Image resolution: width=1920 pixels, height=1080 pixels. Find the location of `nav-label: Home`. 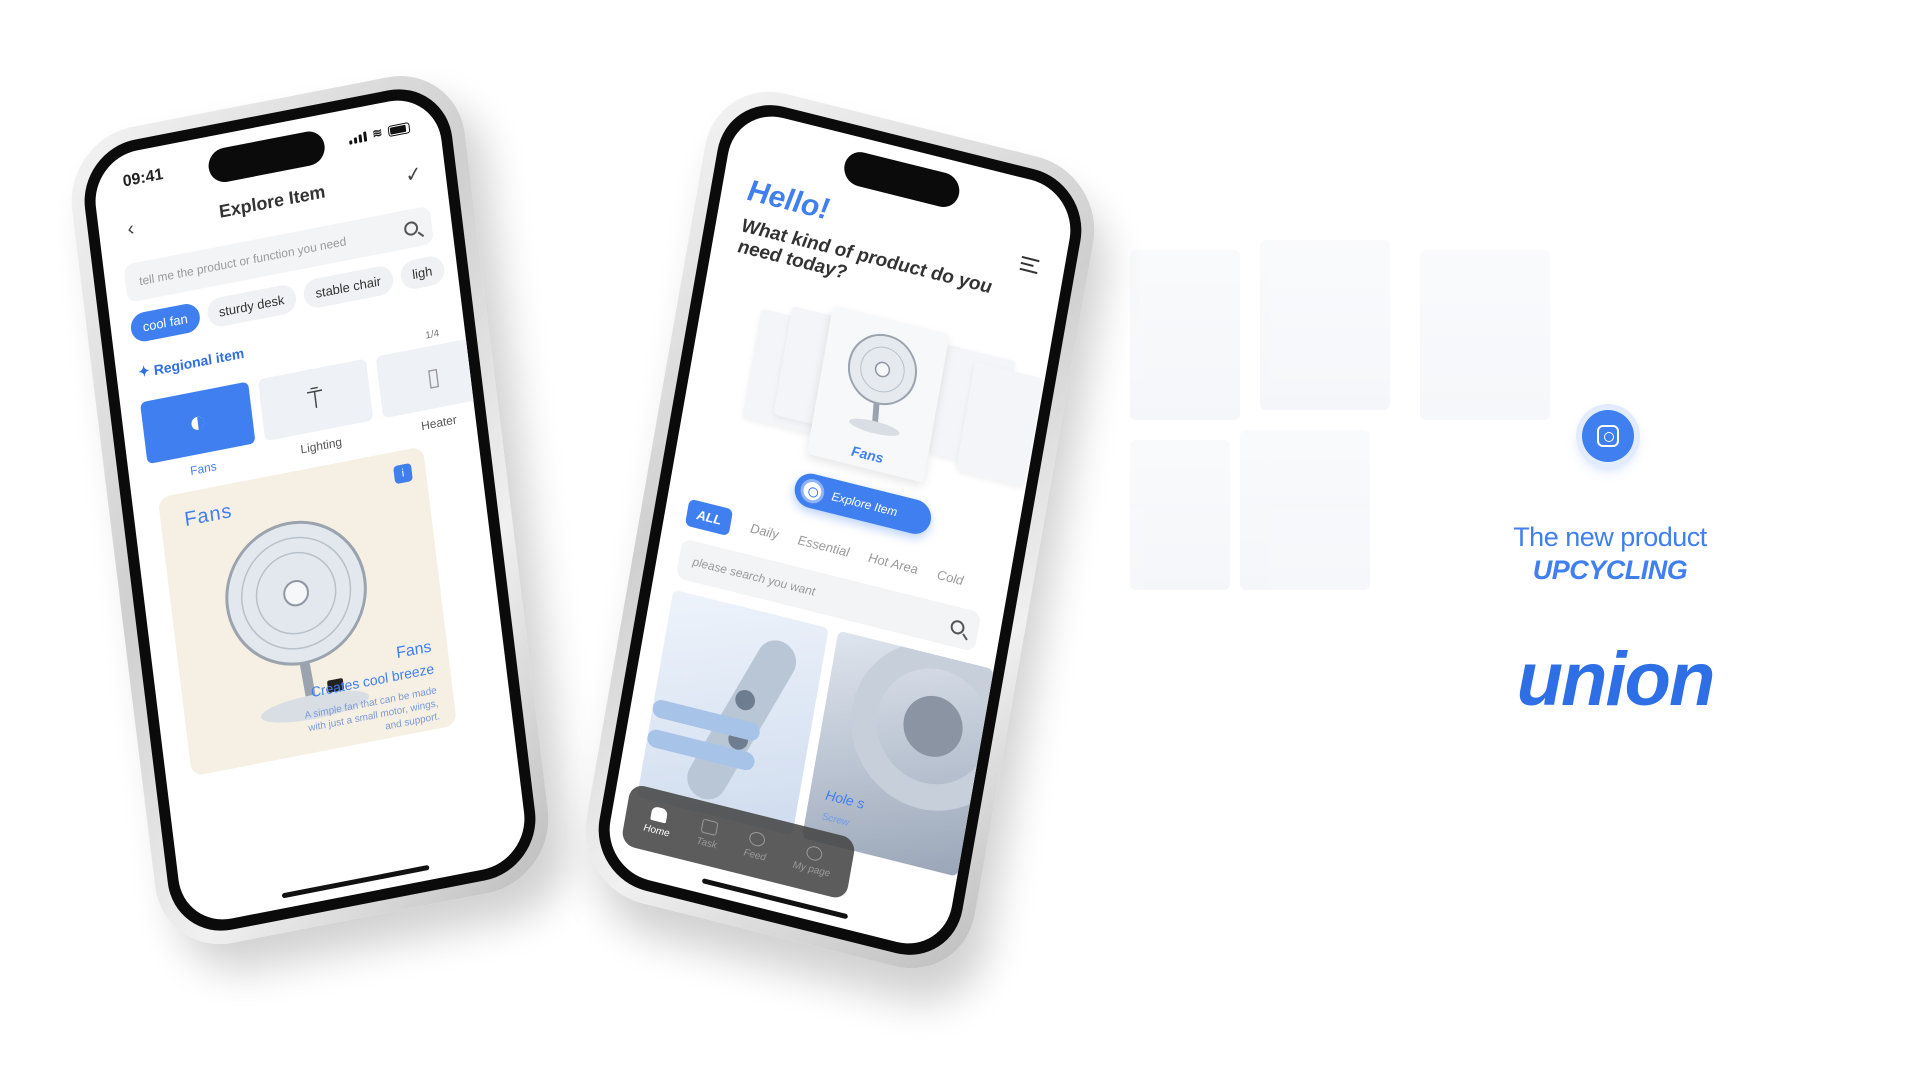

nav-label: Home is located at coordinates (656, 830).